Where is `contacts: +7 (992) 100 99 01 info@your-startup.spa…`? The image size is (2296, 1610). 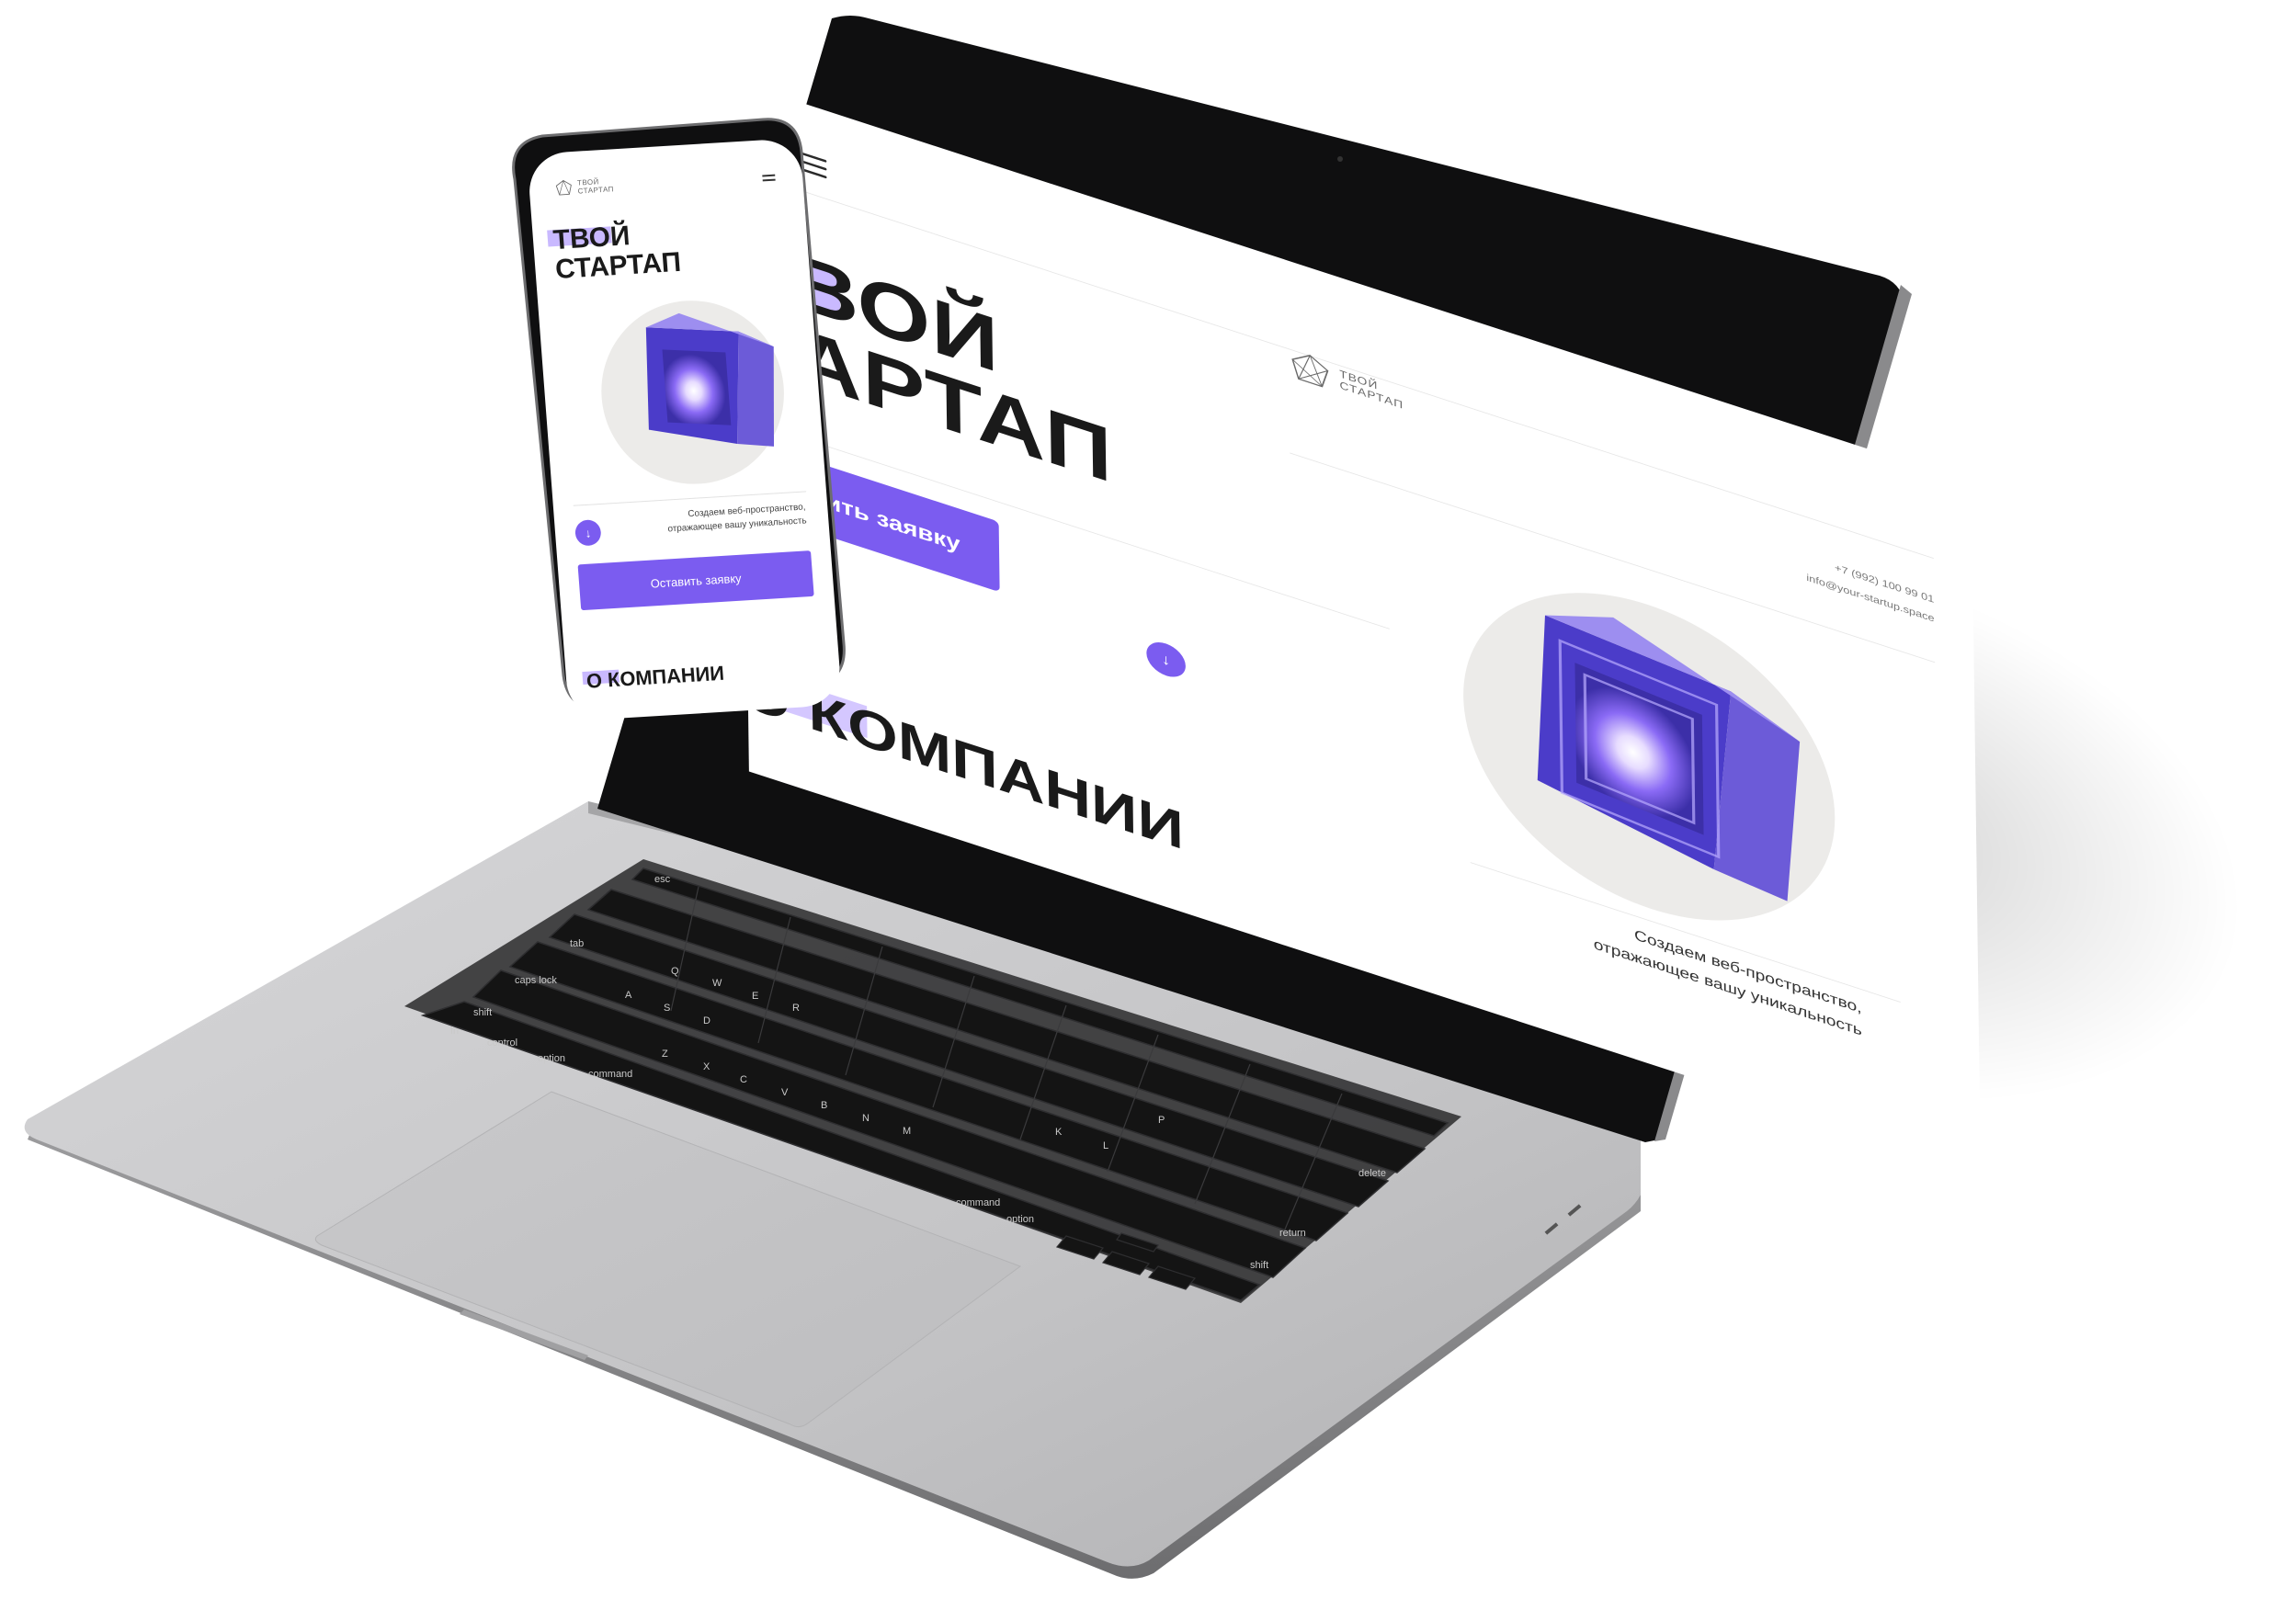 contacts: +7 (992) 100 99 01 info@your-startup.spa… is located at coordinates (1871, 589).